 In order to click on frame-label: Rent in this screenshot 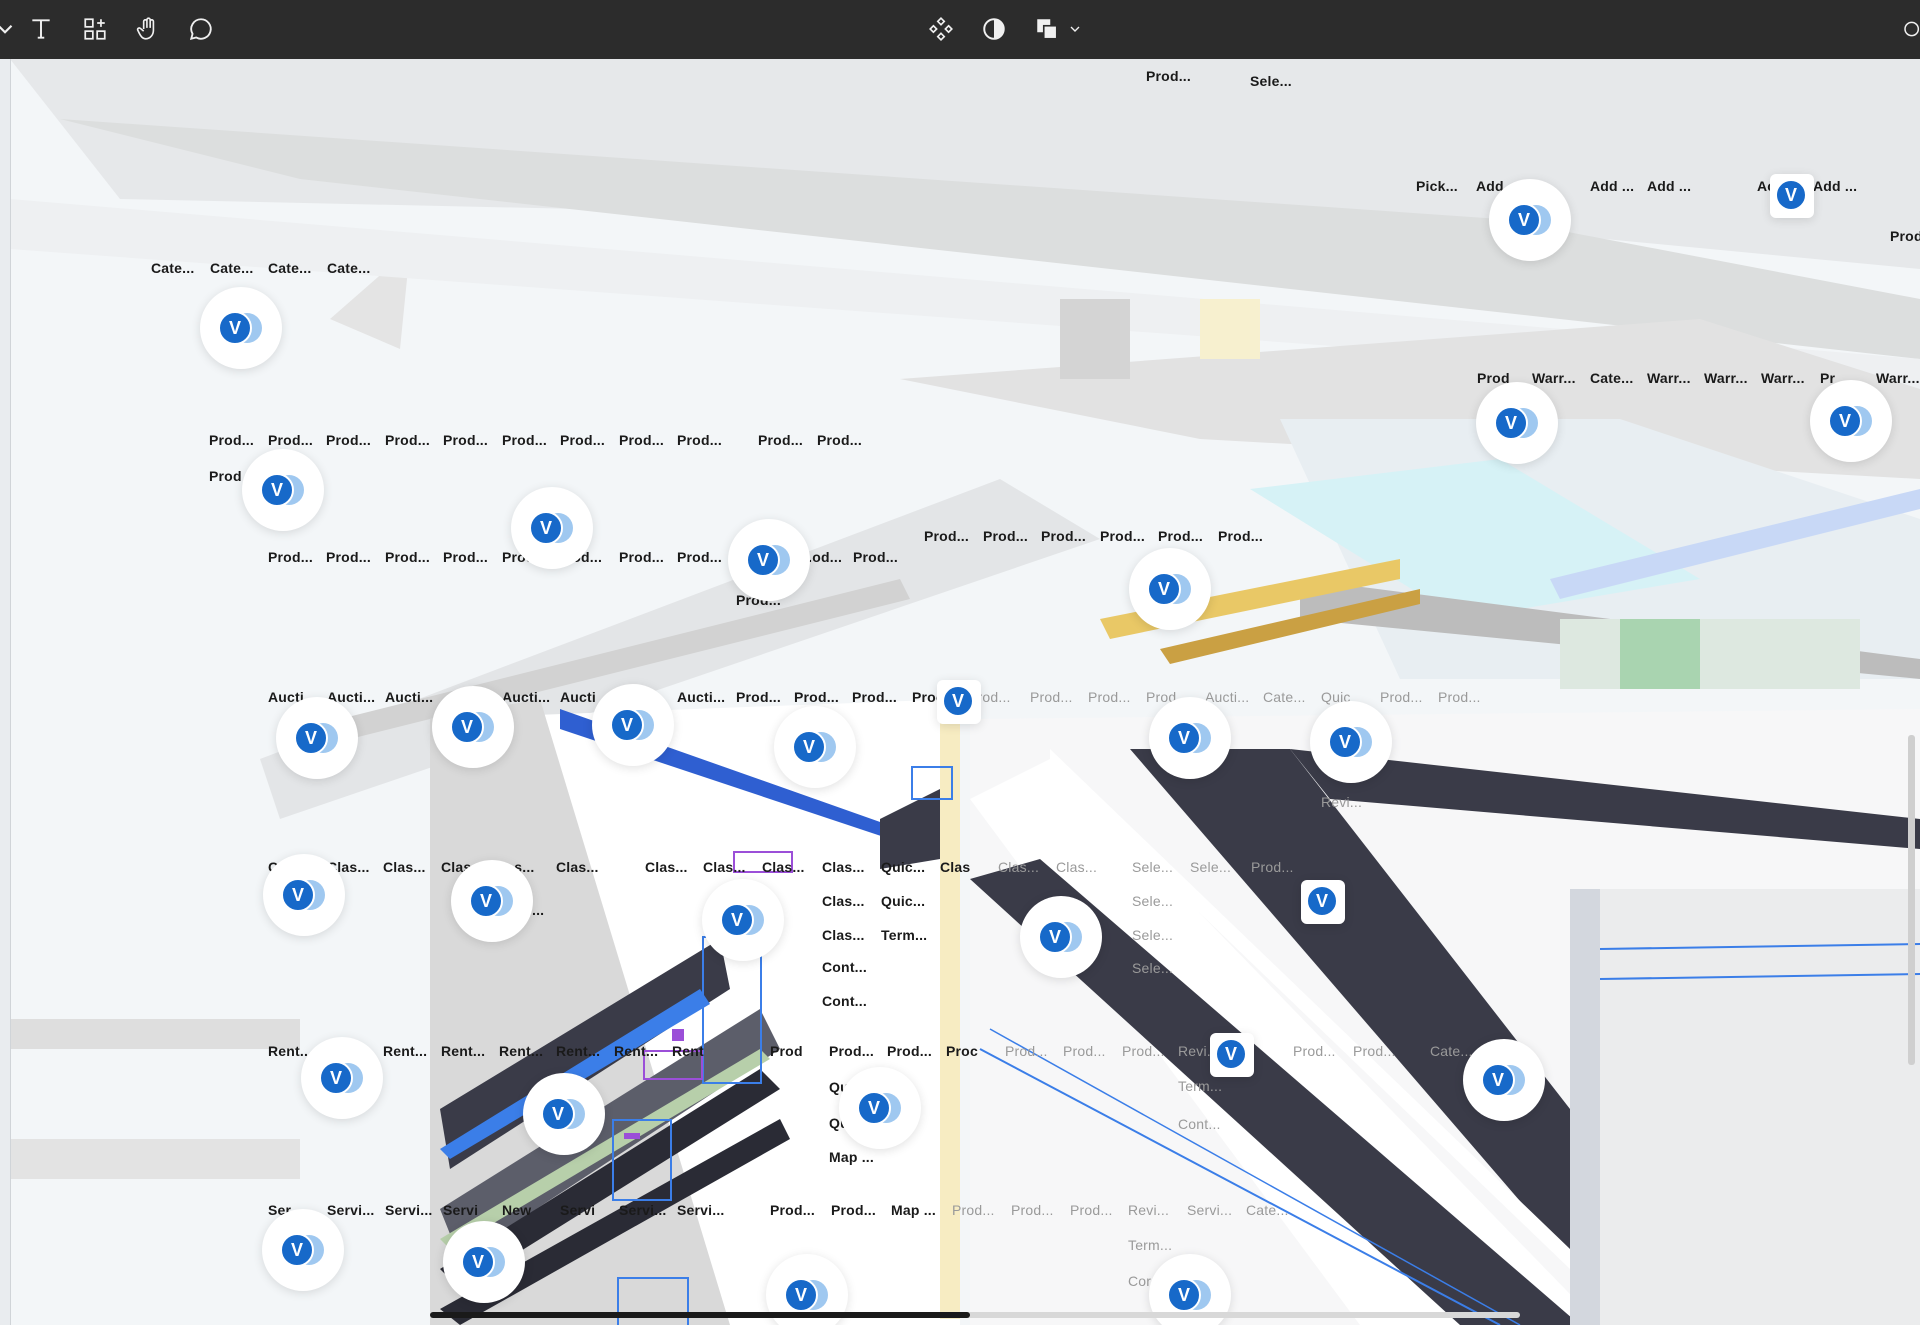, I will do `click(688, 1051)`.